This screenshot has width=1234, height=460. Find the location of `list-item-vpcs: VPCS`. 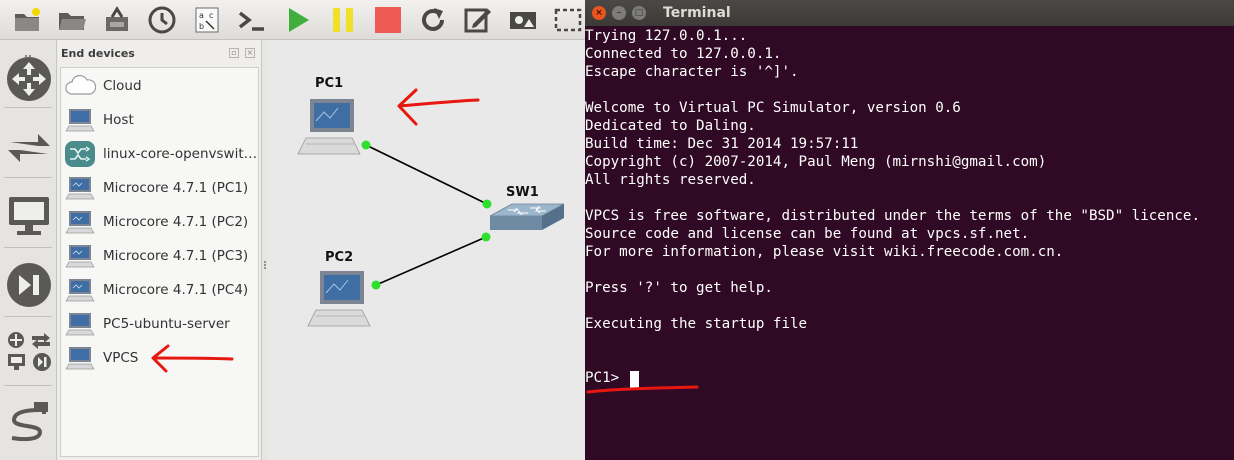

list-item-vpcs: VPCS is located at coordinates (159, 358).